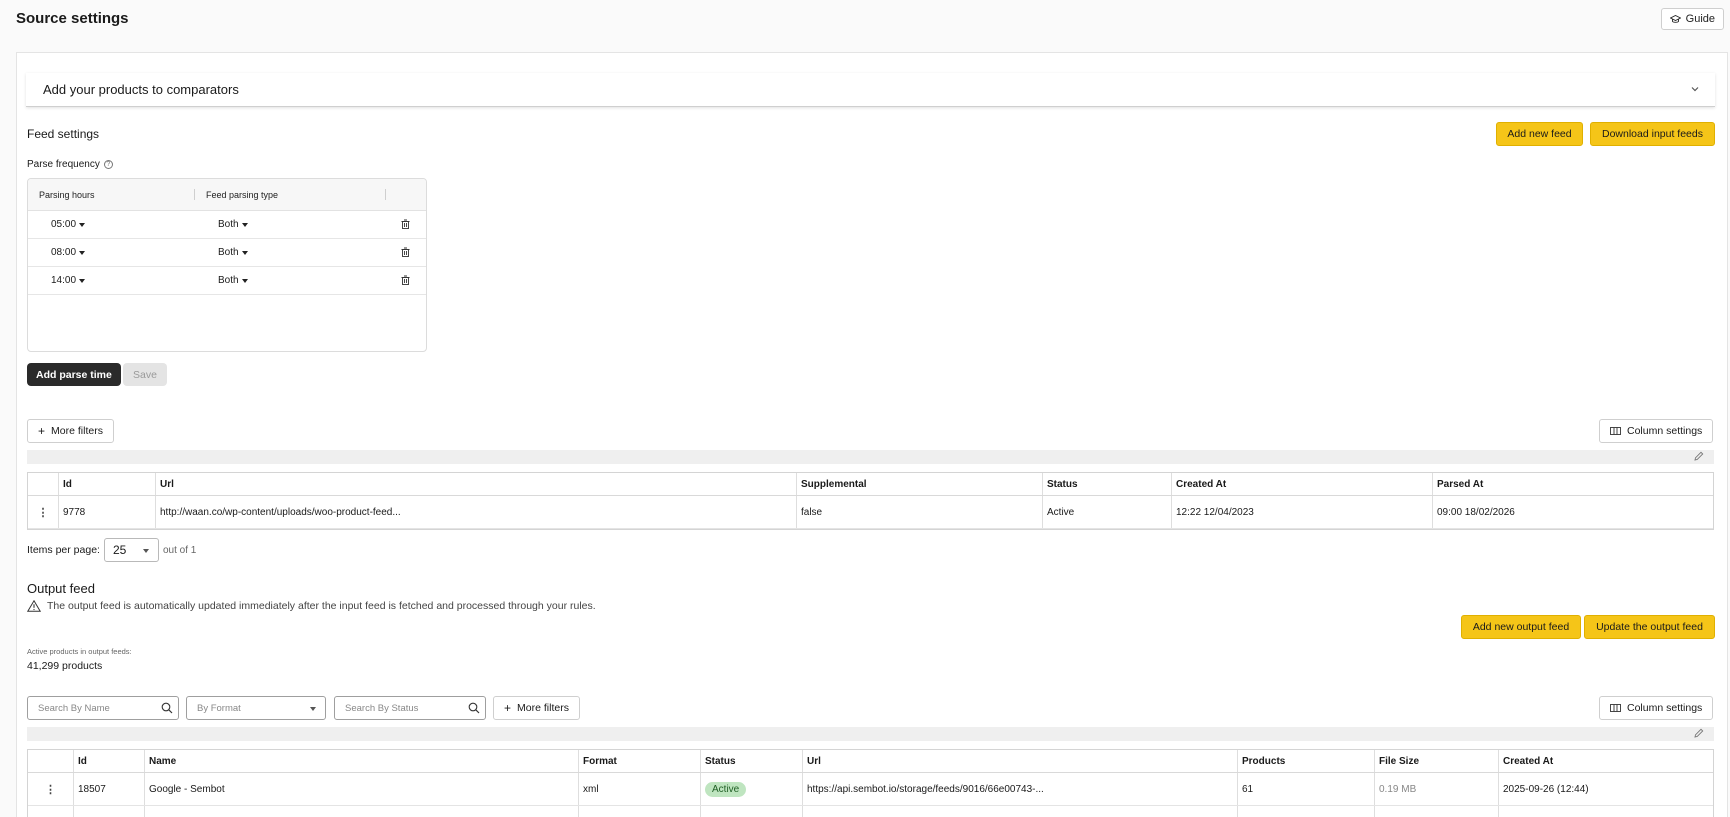  What do you see at coordinates (1573, 484) in the screenshot?
I see `header-parsed-at: Parsed At` at bounding box center [1573, 484].